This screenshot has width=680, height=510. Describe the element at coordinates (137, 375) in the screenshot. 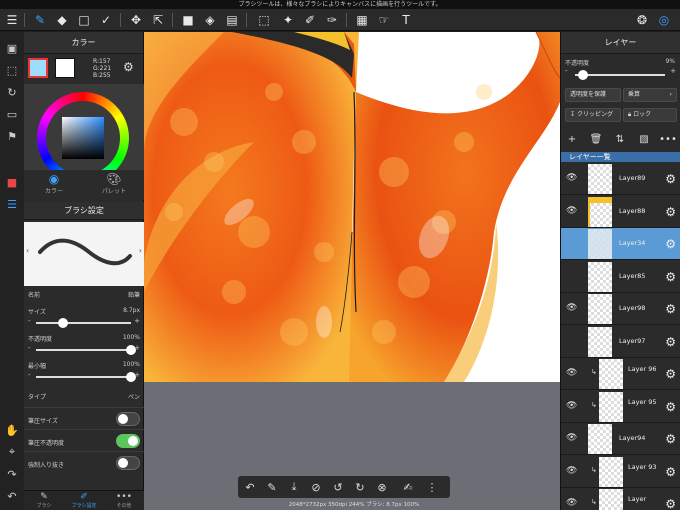

I see `min-width-plus-icon: +` at that location.